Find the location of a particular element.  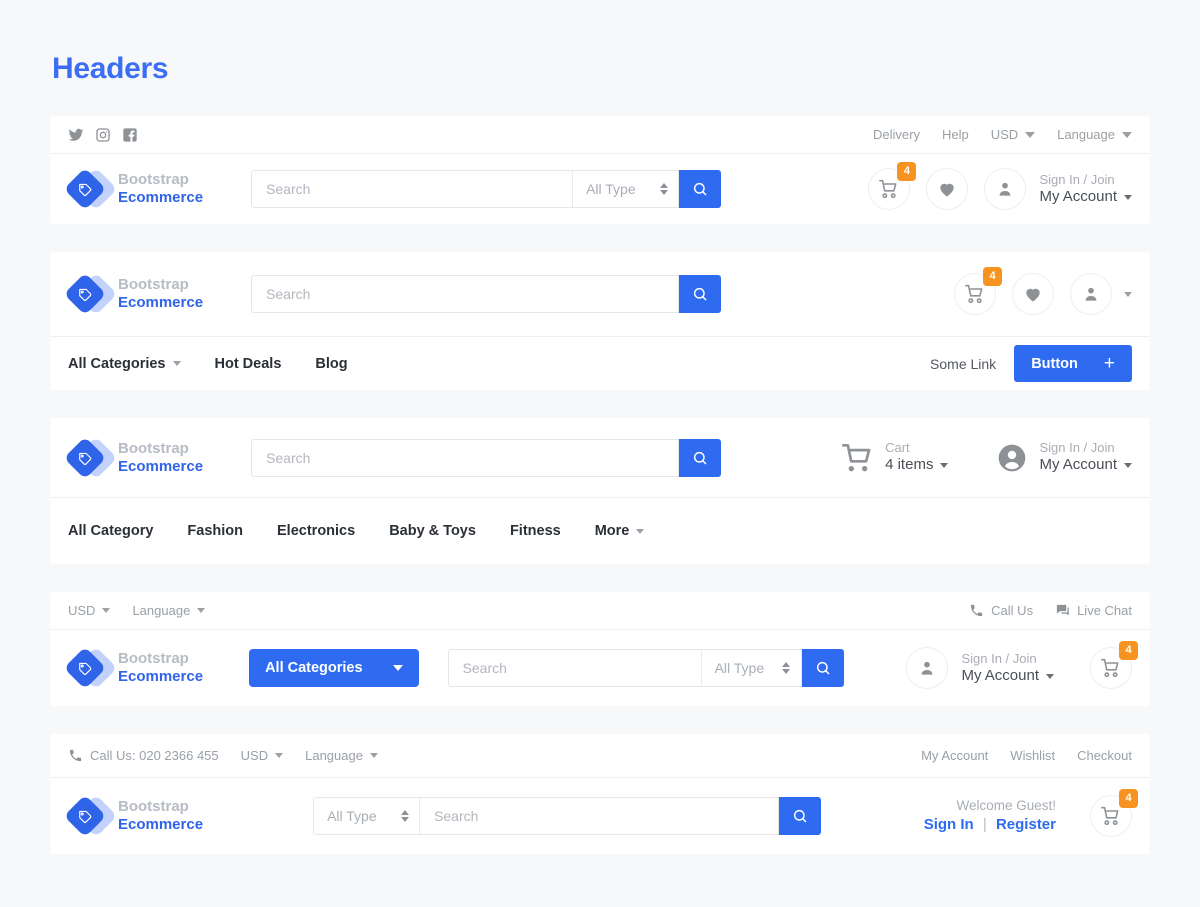

account-chevron-down-icon is located at coordinates (1128, 294).